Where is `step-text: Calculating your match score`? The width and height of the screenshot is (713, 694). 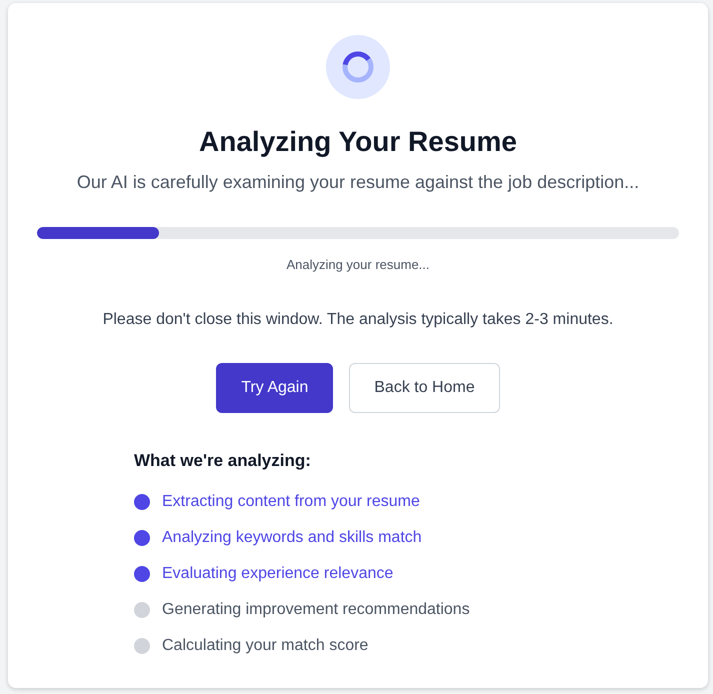 step-text: Calculating your match score is located at coordinates (265, 646).